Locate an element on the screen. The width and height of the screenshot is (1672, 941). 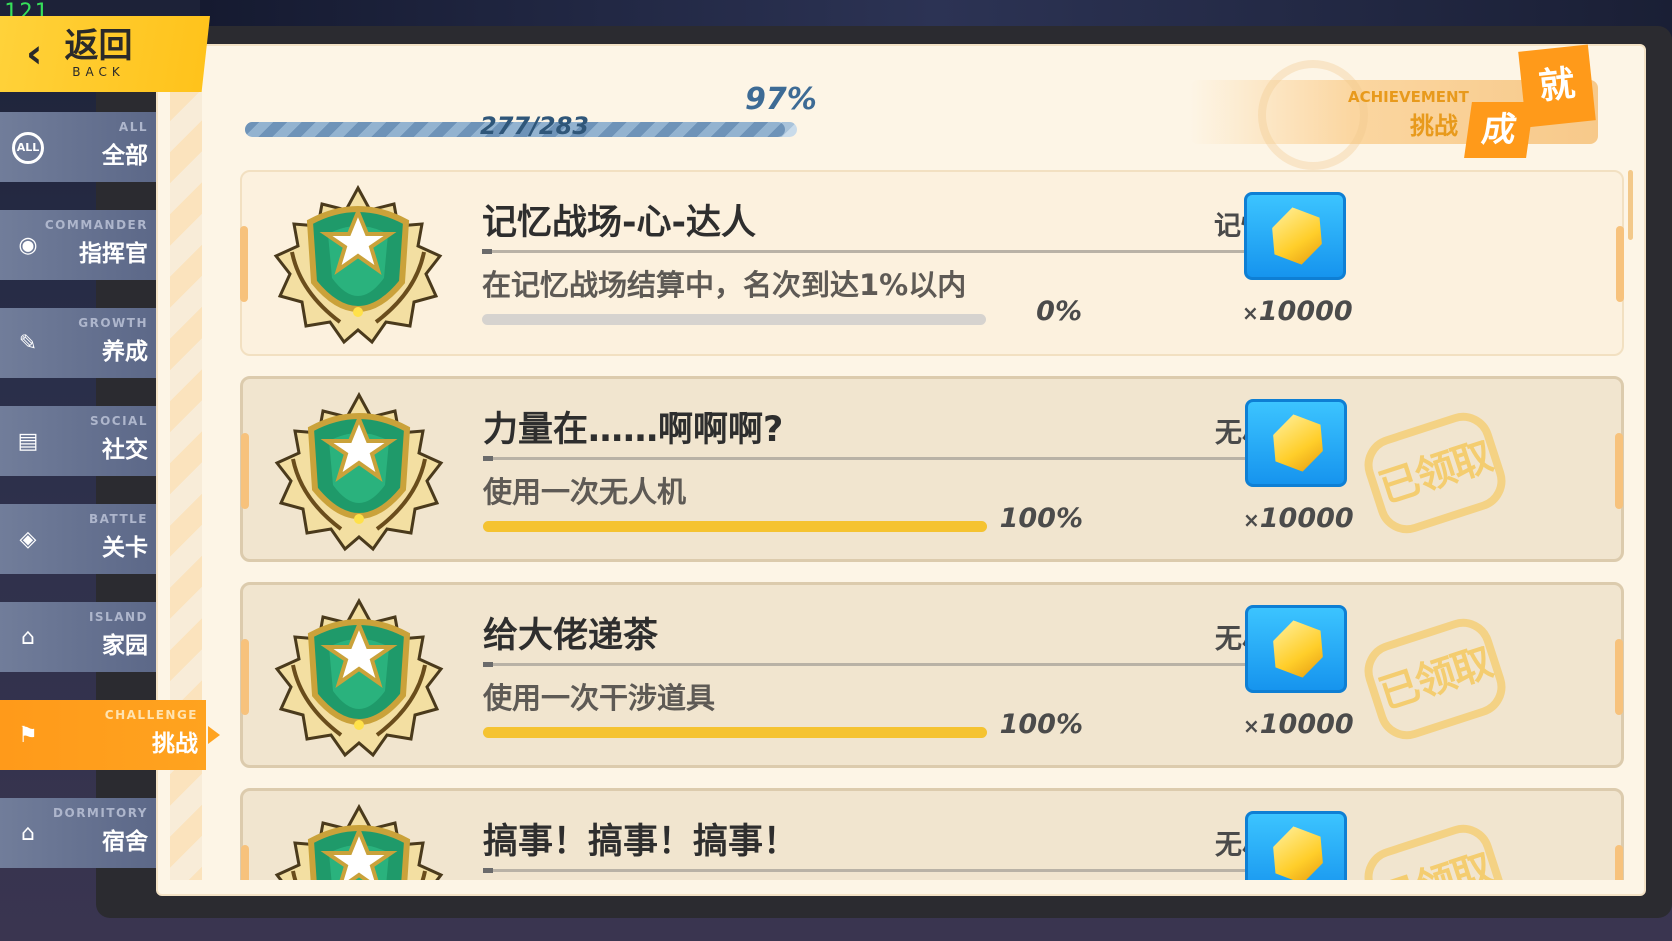
achievement-title: 搞事！搞事！搞事！ is located at coordinates (641, 842).